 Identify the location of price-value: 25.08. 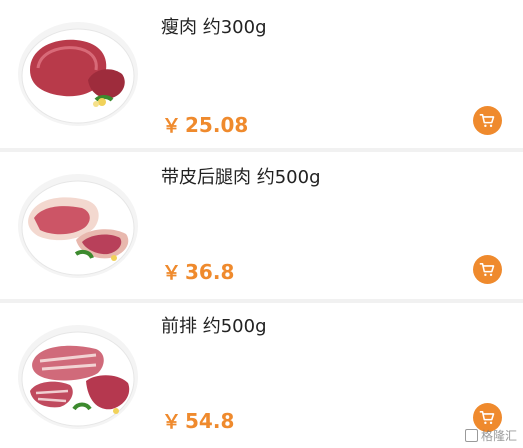
(217, 125).